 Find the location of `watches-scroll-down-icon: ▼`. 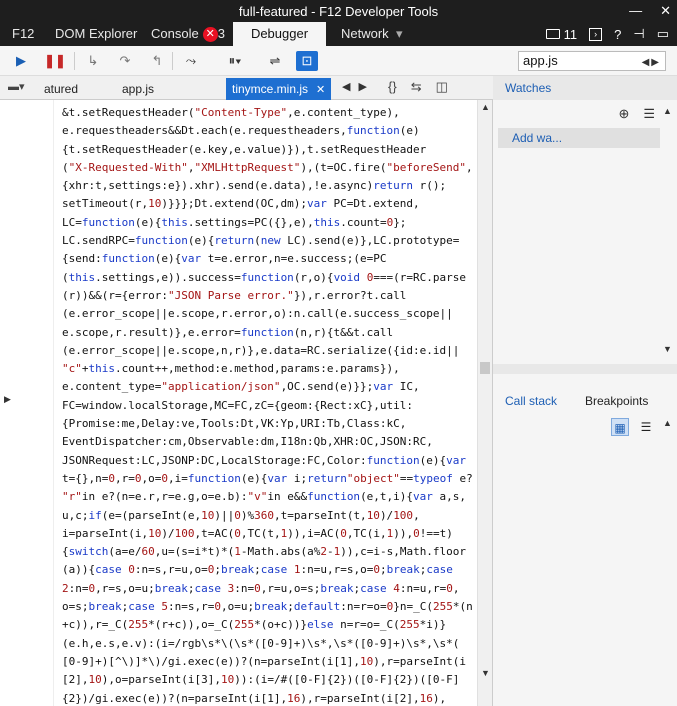

watches-scroll-down-icon: ▼ is located at coordinates (669, 349).